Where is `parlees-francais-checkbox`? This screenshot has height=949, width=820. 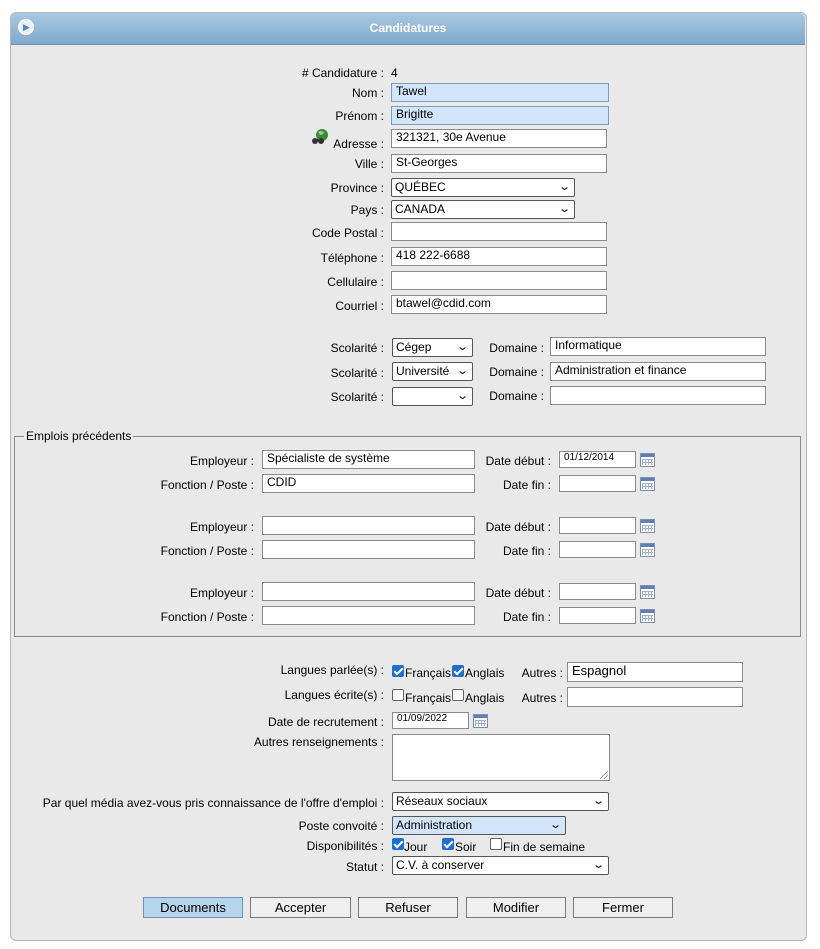 parlees-francais-checkbox is located at coordinates (398, 671).